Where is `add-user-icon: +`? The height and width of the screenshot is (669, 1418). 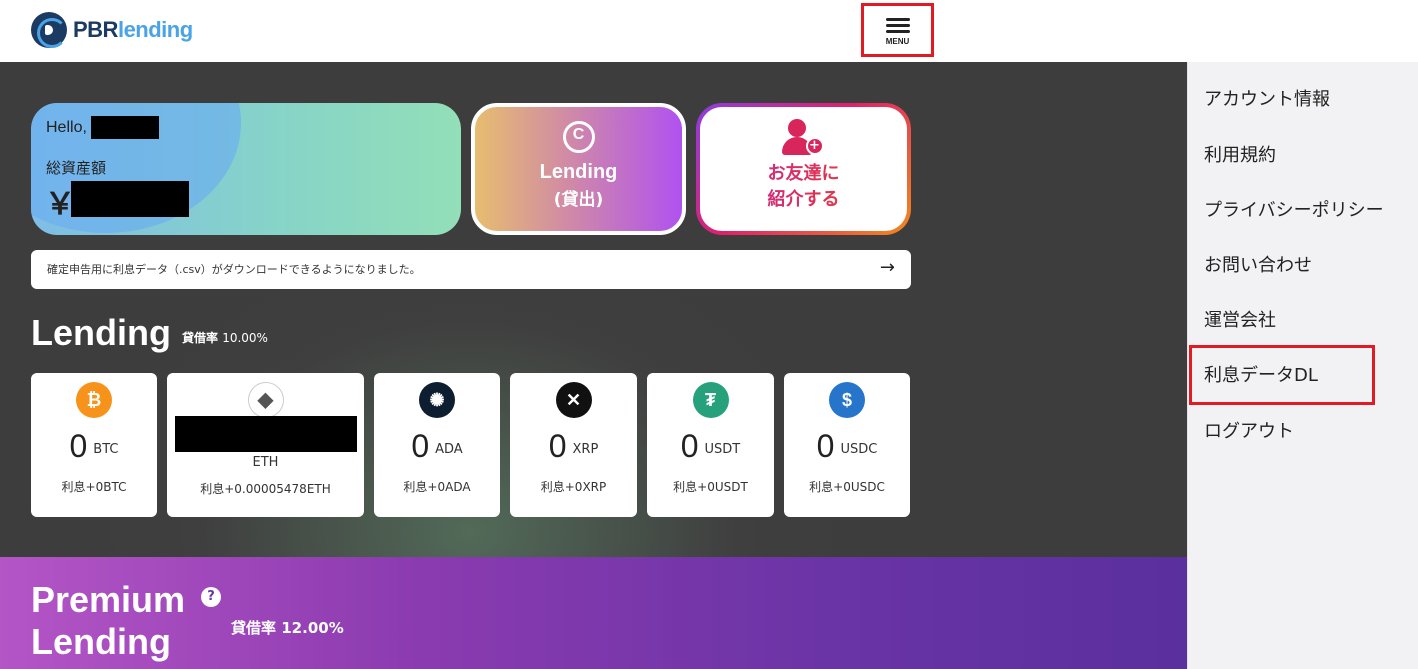
add-user-icon: + is located at coordinates (803, 138).